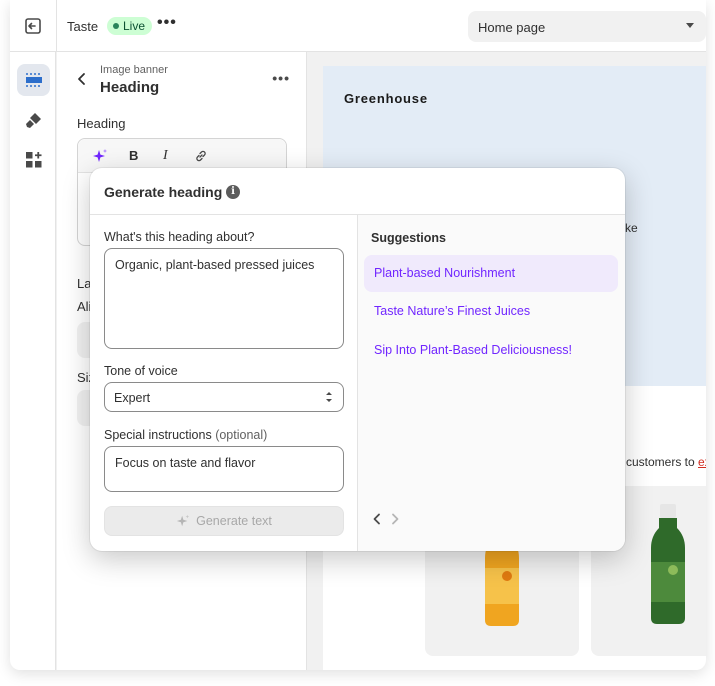 This screenshot has height=686, width=715. Describe the element at coordinates (377, 519) in the screenshot. I see `chevron-left-icon` at that location.